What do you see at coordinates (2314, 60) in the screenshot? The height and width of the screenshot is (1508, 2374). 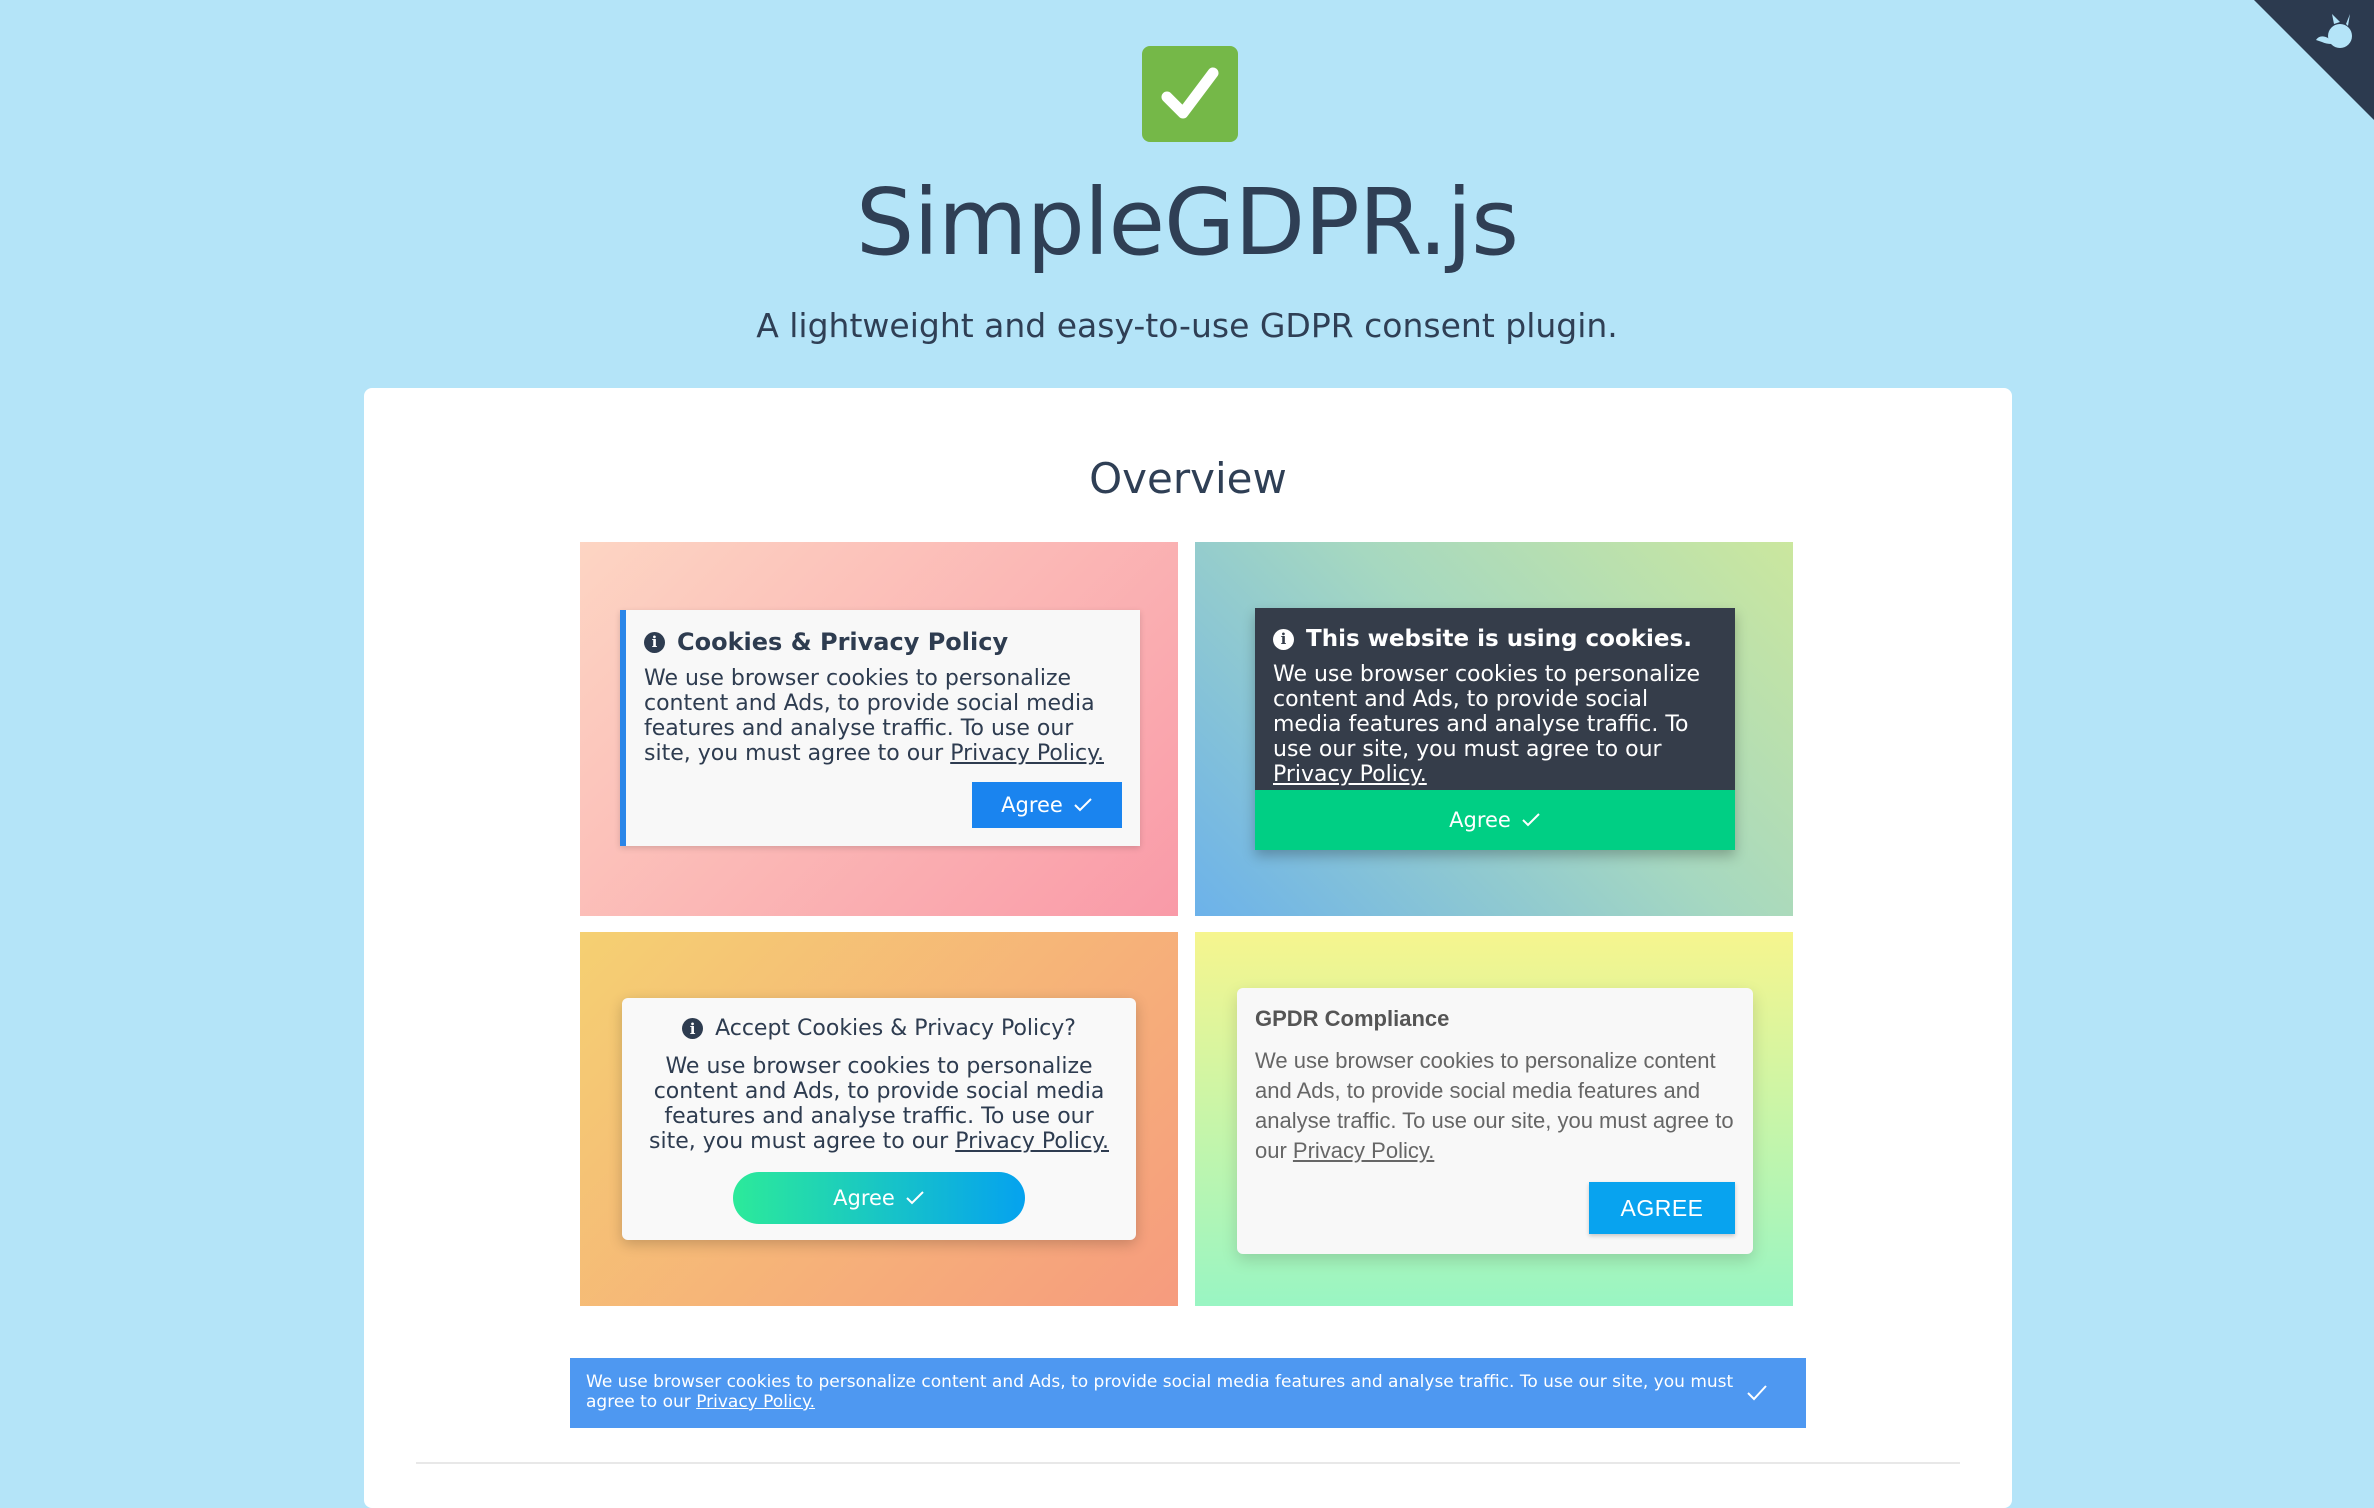 I see `github-corner-link` at bounding box center [2314, 60].